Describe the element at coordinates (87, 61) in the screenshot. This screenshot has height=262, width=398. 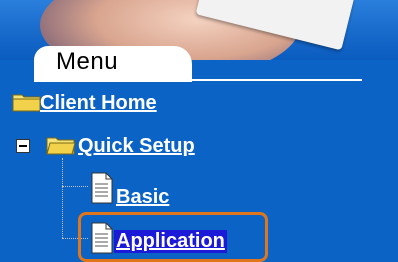
I see `menu-tab-label: Menu` at that location.